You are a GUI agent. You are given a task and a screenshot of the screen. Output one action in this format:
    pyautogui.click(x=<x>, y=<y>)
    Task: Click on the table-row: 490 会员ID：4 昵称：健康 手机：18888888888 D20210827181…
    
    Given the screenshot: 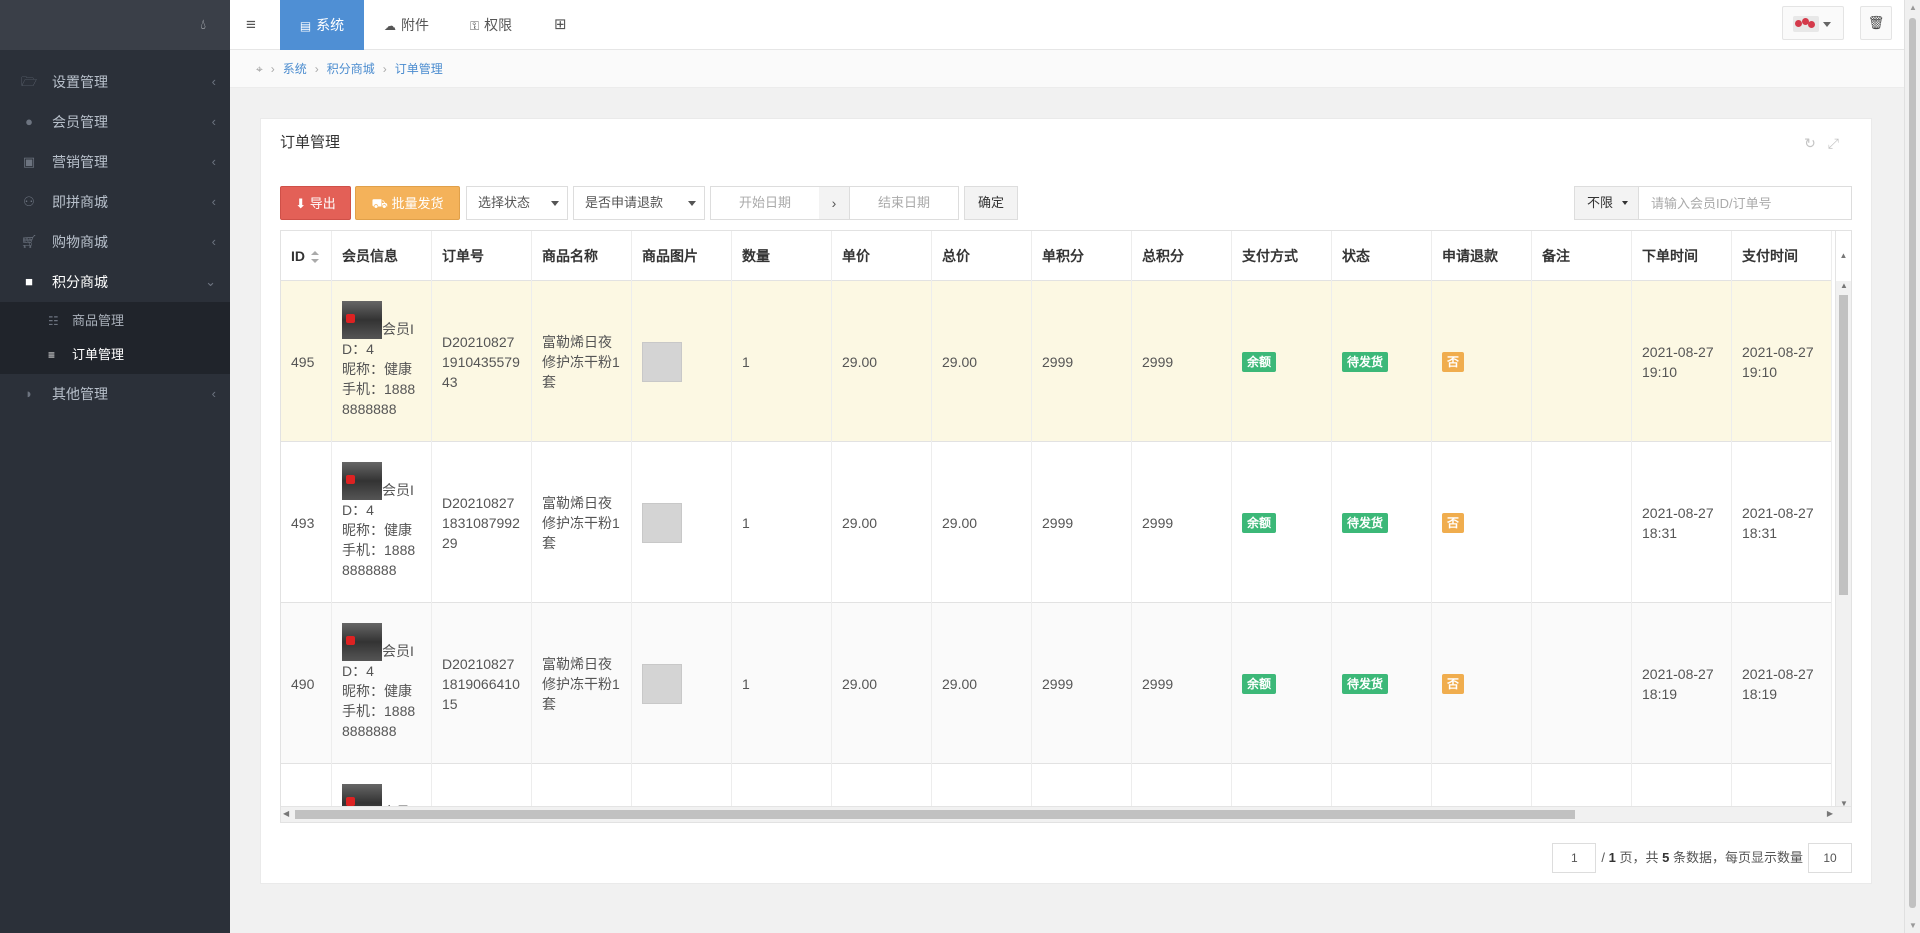 What is the action you would take?
    pyautogui.click(x=1056, y=683)
    